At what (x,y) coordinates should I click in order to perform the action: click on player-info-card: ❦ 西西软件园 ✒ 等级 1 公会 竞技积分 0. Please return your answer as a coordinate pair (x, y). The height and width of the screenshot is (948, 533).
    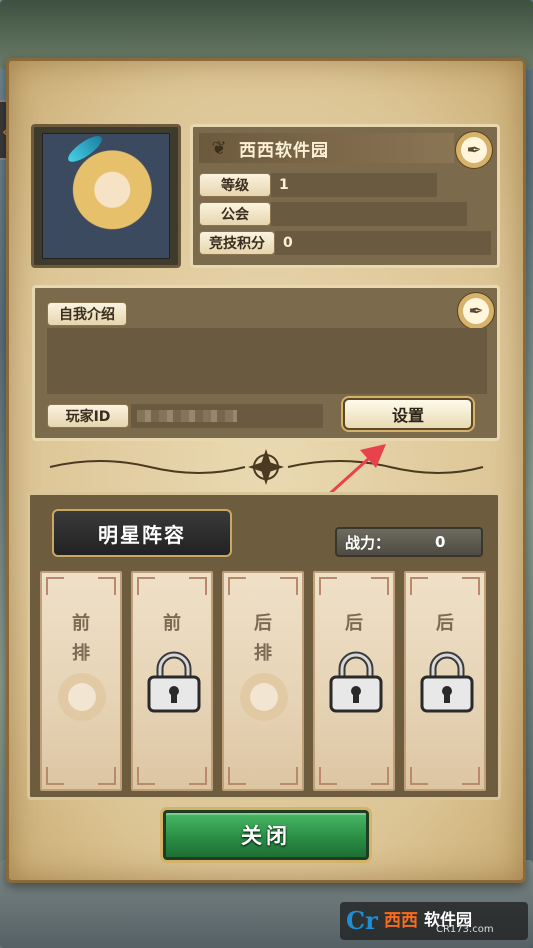
    Looking at the image, I should click on (345, 196).